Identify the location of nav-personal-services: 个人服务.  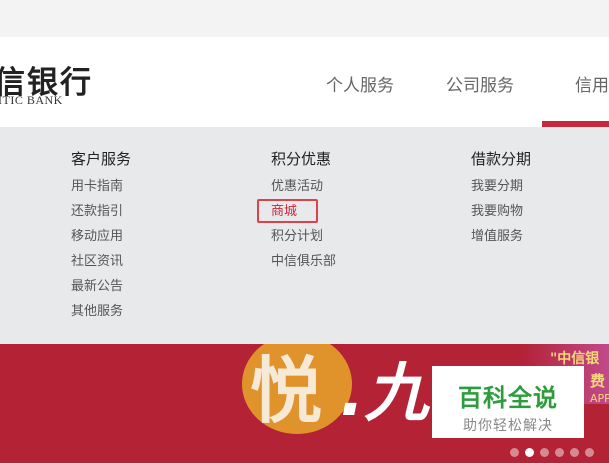
(360, 83).